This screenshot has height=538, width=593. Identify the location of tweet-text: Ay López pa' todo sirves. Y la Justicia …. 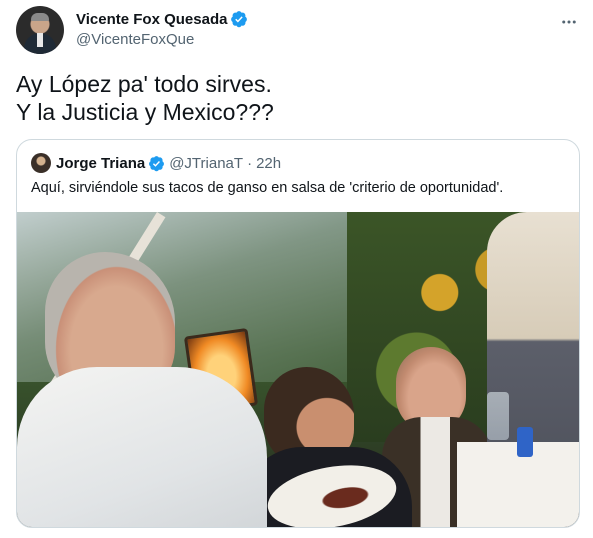
(296, 98).